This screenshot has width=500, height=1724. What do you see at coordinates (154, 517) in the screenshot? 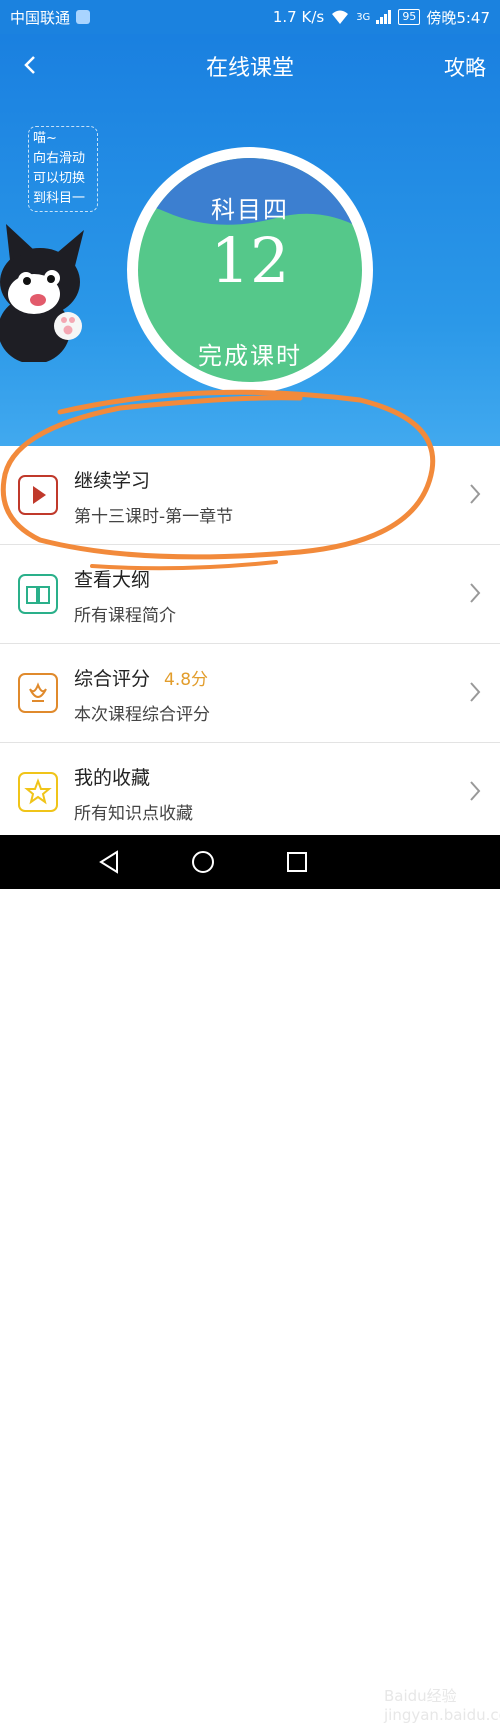
I see `item-subtitle: 第十三课时-第一章节` at bounding box center [154, 517].